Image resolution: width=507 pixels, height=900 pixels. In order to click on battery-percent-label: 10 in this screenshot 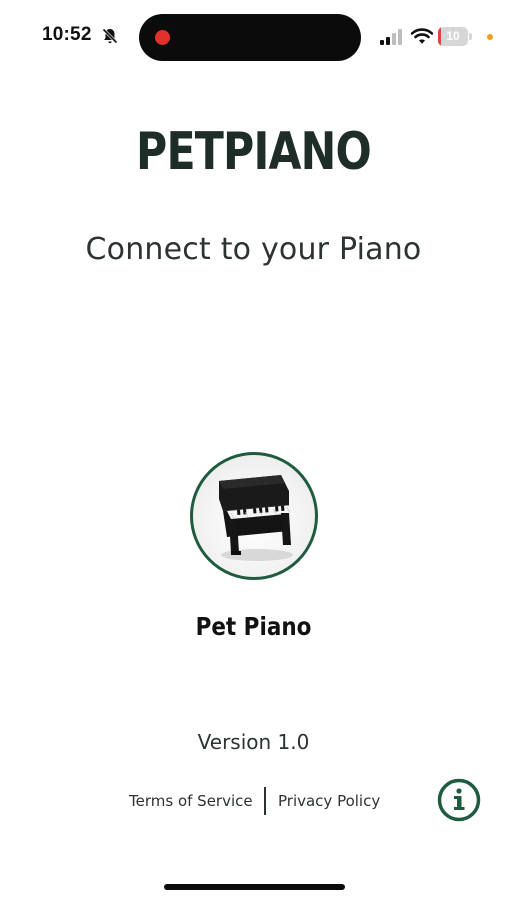, I will do `click(453, 36)`.